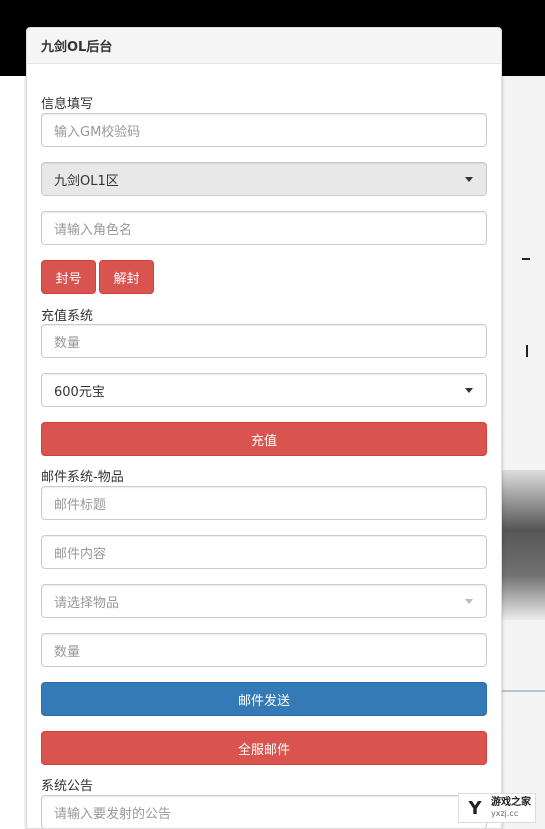 Image resolution: width=545 pixels, height=829 pixels. I want to click on site-watermark: Y 游戏之家 yxzj.cc, so click(497, 808).